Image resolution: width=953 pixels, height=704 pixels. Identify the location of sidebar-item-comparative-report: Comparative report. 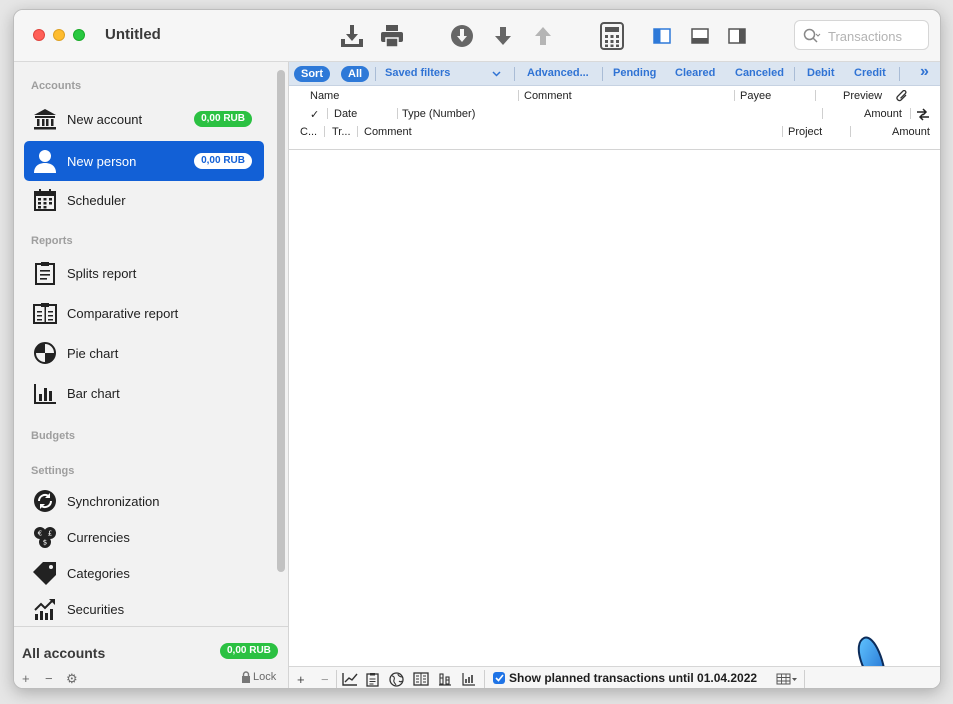
(144, 313).